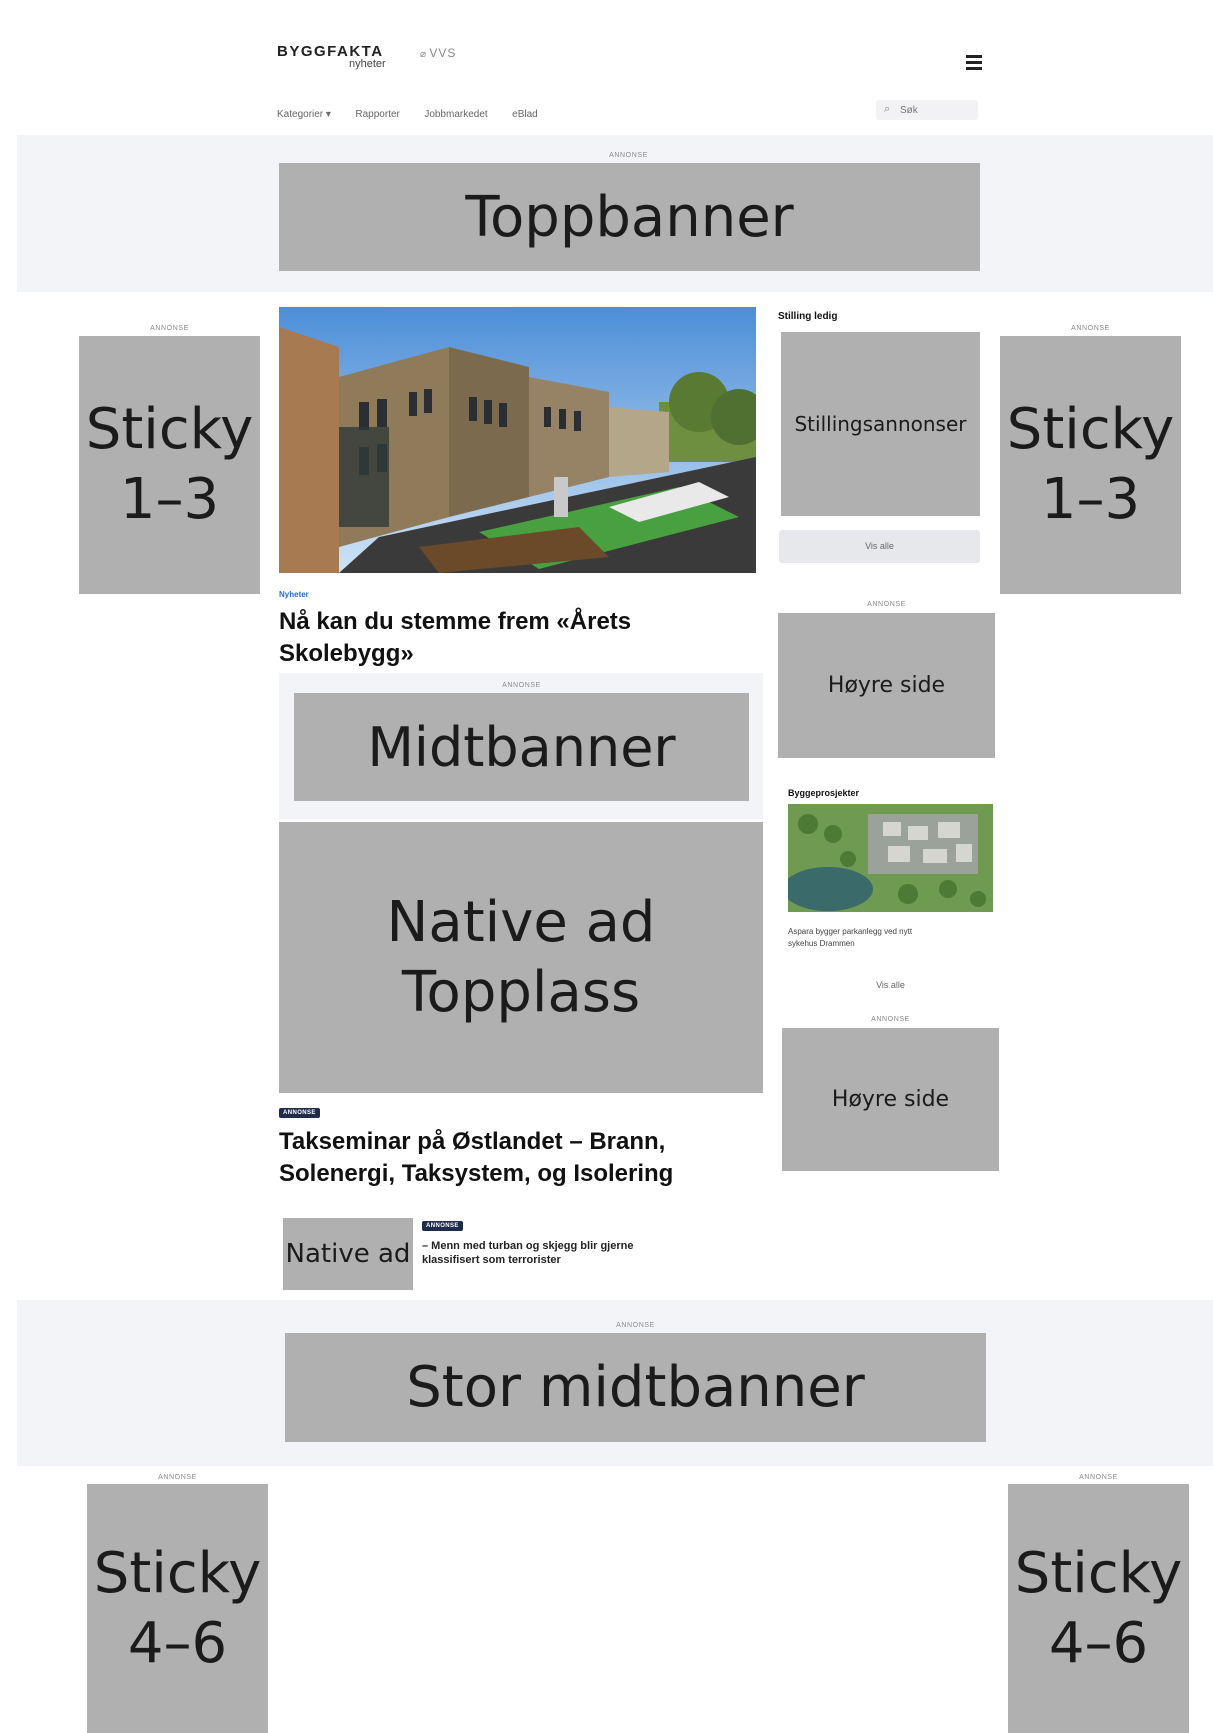 This screenshot has height=1733, width=1213. Describe the element at coordinates (521, 957) in the screenshot. I see `native-ad-topplass: Native ad Topplass` at that location.